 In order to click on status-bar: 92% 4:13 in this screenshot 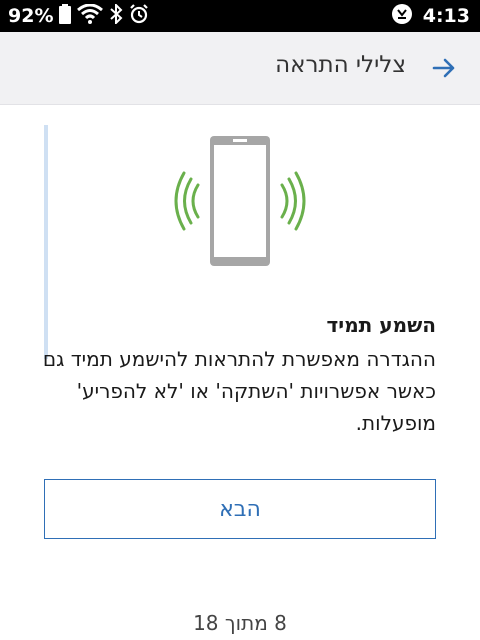, I will do `click(240, 16)`.